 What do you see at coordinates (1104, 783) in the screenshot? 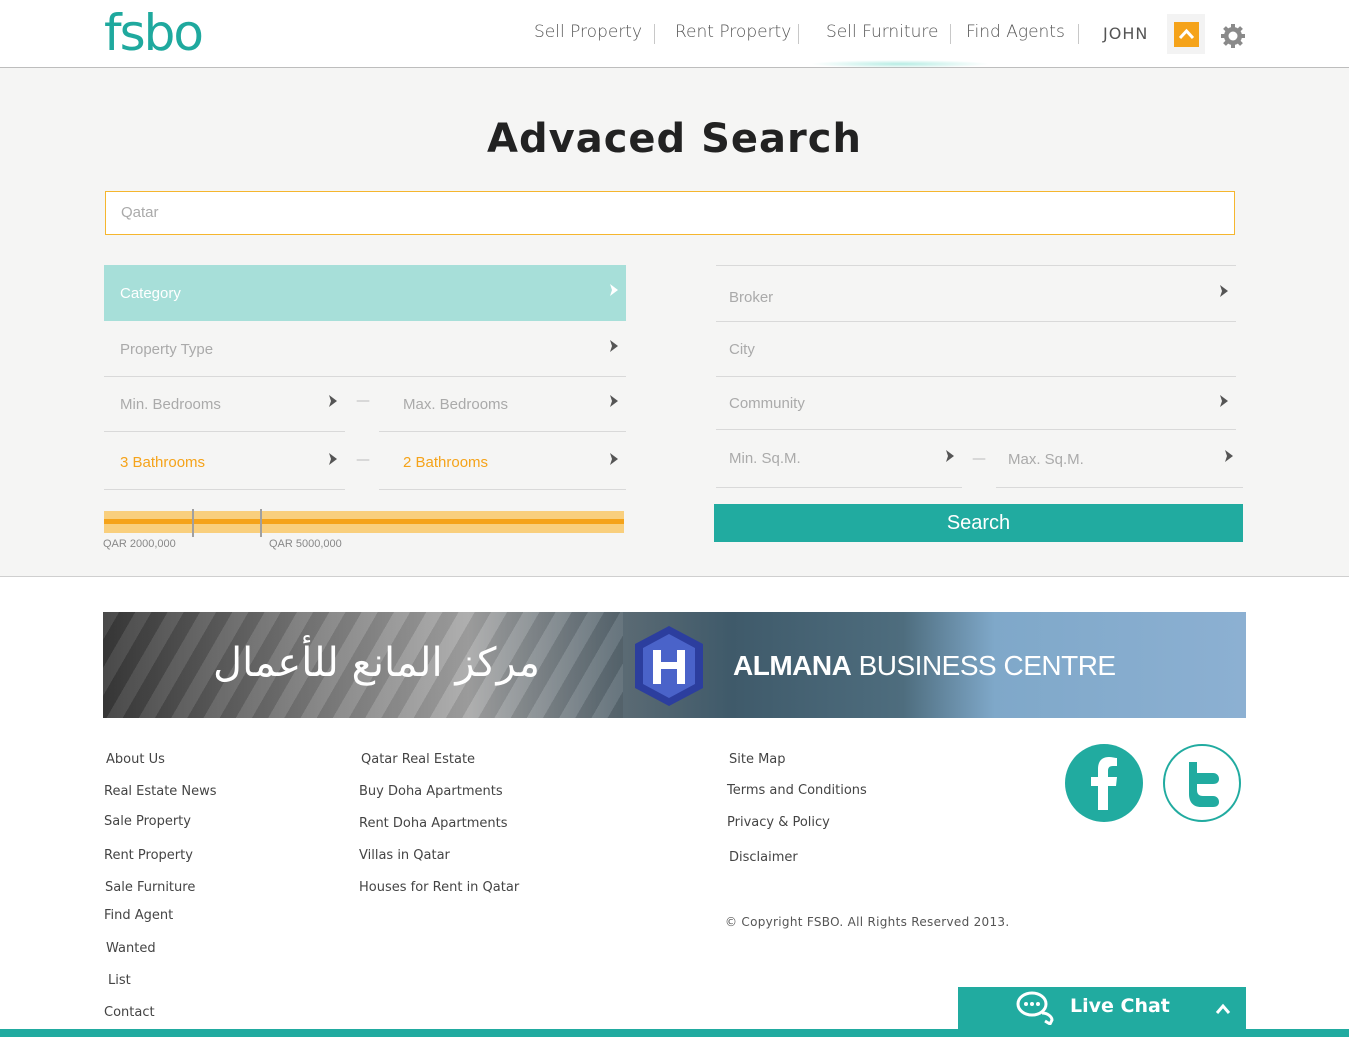
I see `facebook-icon` at bounding box center [1104, 783].